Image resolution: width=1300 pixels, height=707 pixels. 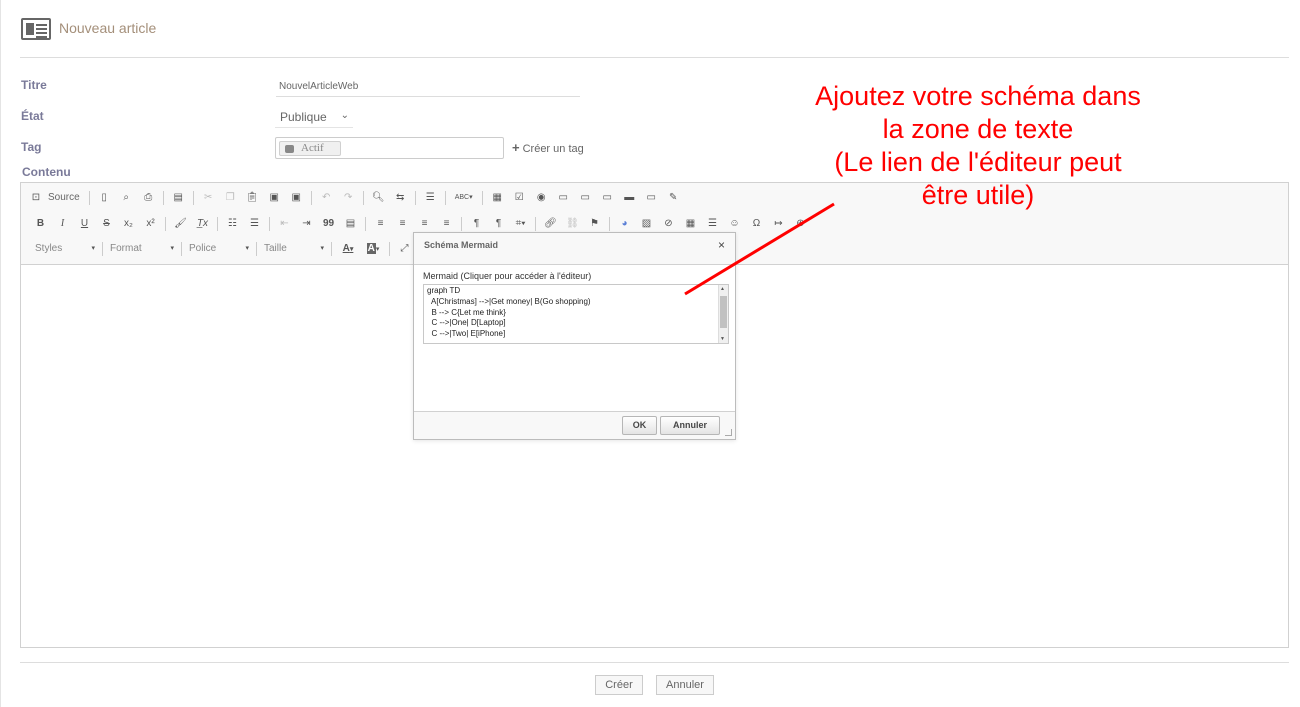 I want to click on button-field-icon: ▬, so click(x=629, y=198).